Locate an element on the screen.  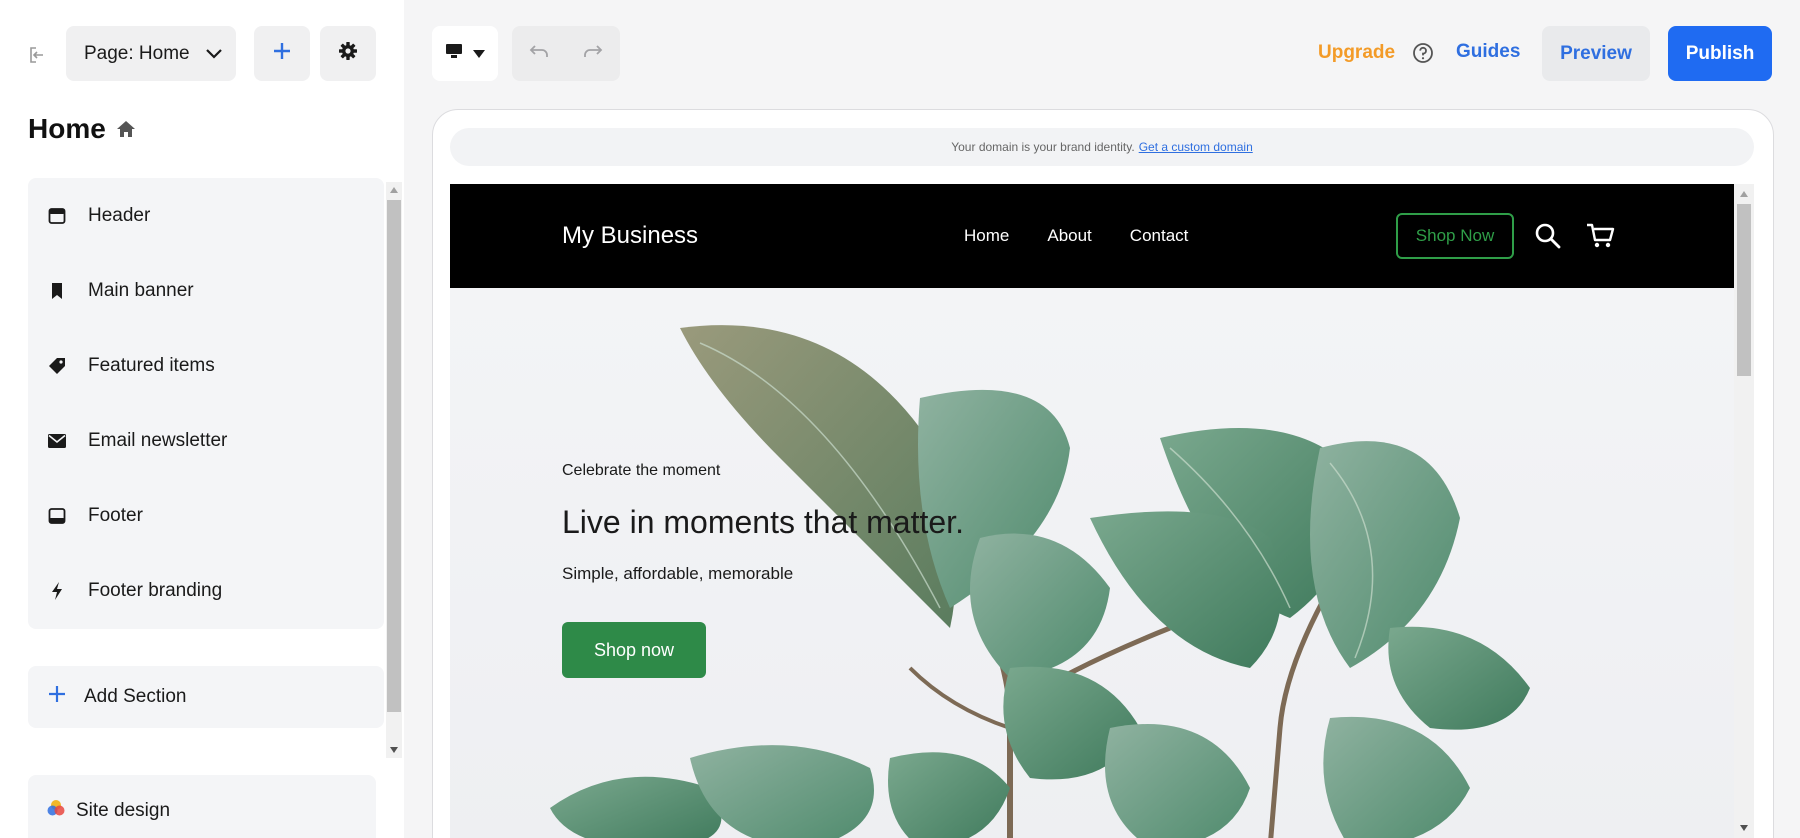
redo-icon is located at coordinates (593, 53).